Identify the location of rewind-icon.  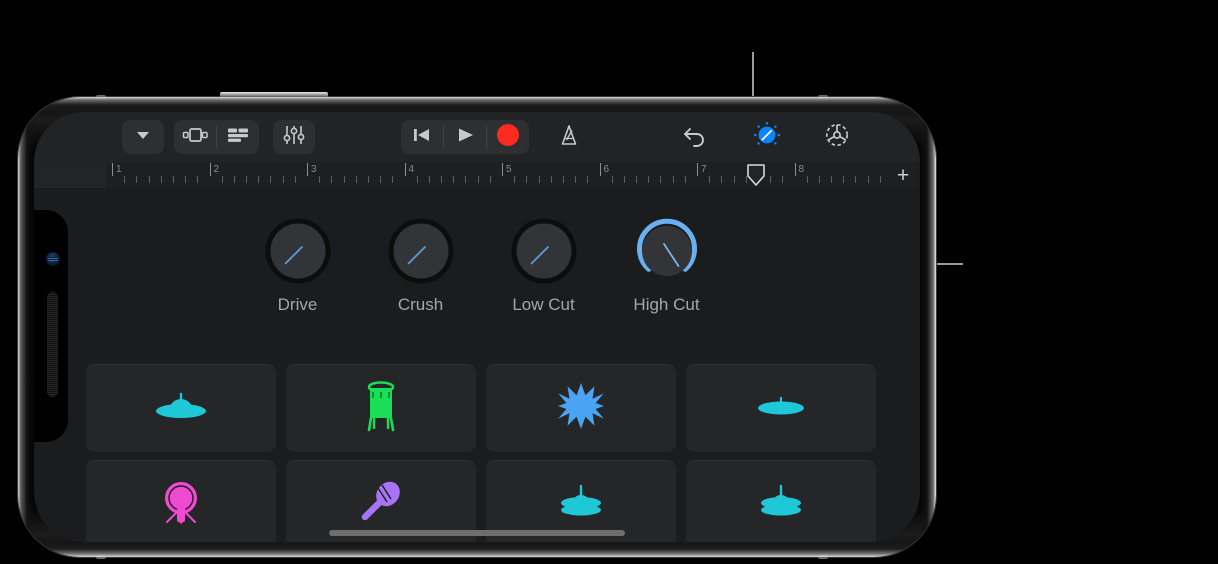
(422, 137).